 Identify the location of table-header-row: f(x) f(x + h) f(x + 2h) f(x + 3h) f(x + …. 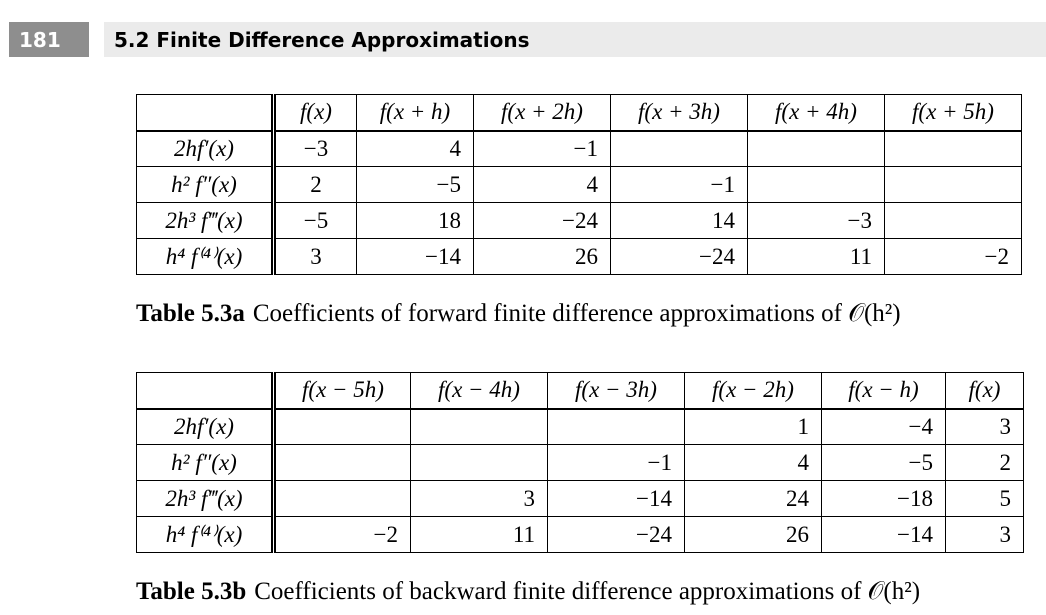
(579, 113).